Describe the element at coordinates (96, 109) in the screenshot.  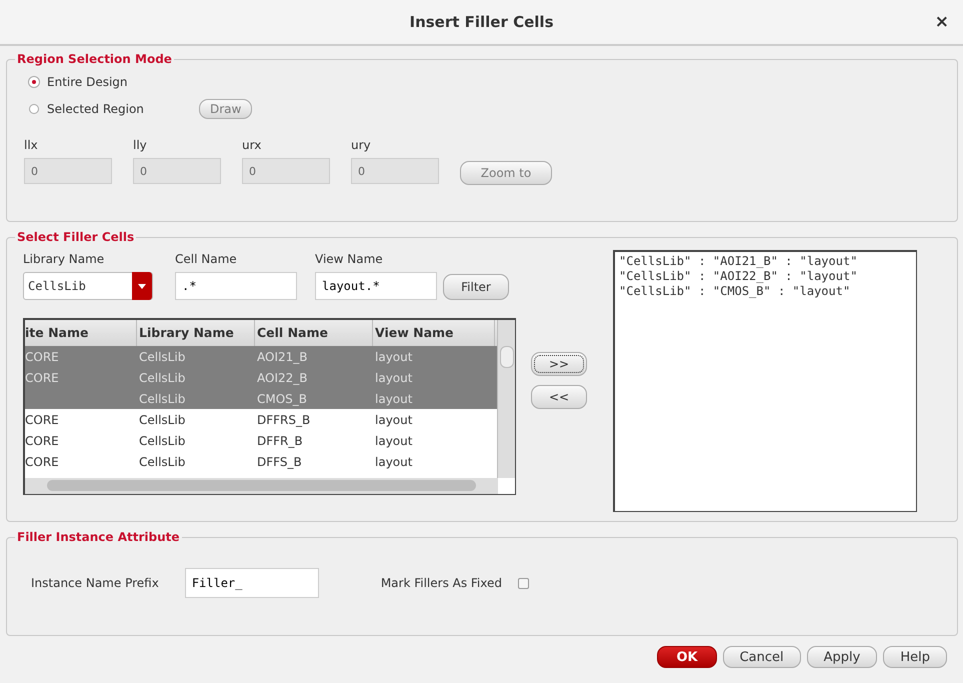
I see `radio-label: Selected Region` at that location.